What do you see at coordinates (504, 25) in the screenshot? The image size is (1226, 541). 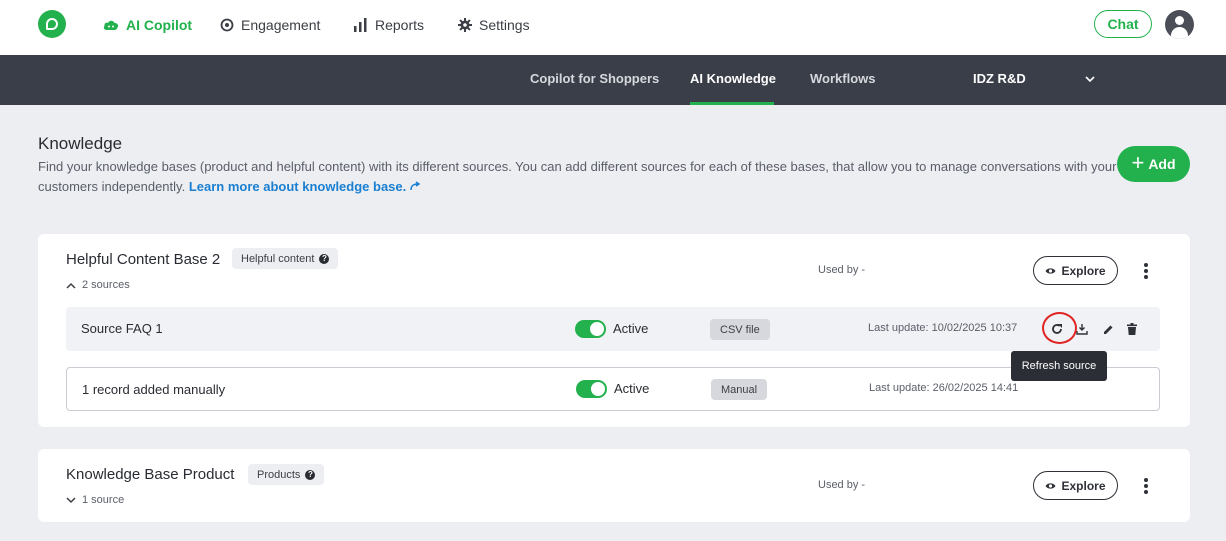 I see `nav-label: Settings` at bounding box center [504, 25].